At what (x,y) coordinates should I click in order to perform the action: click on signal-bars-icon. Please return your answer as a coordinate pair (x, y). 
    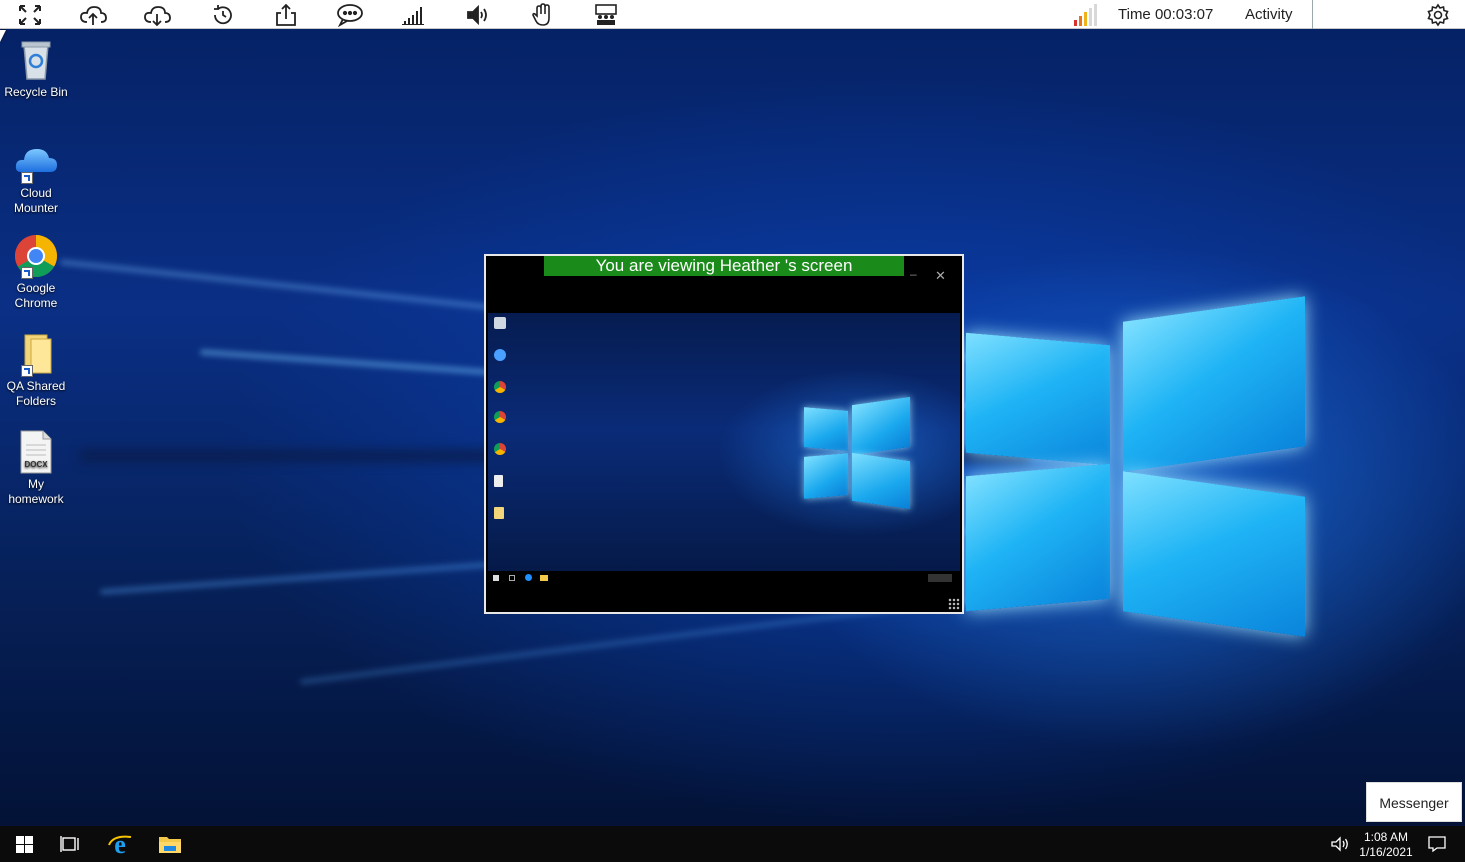
    Looking at the image, I should click on (414, 14).